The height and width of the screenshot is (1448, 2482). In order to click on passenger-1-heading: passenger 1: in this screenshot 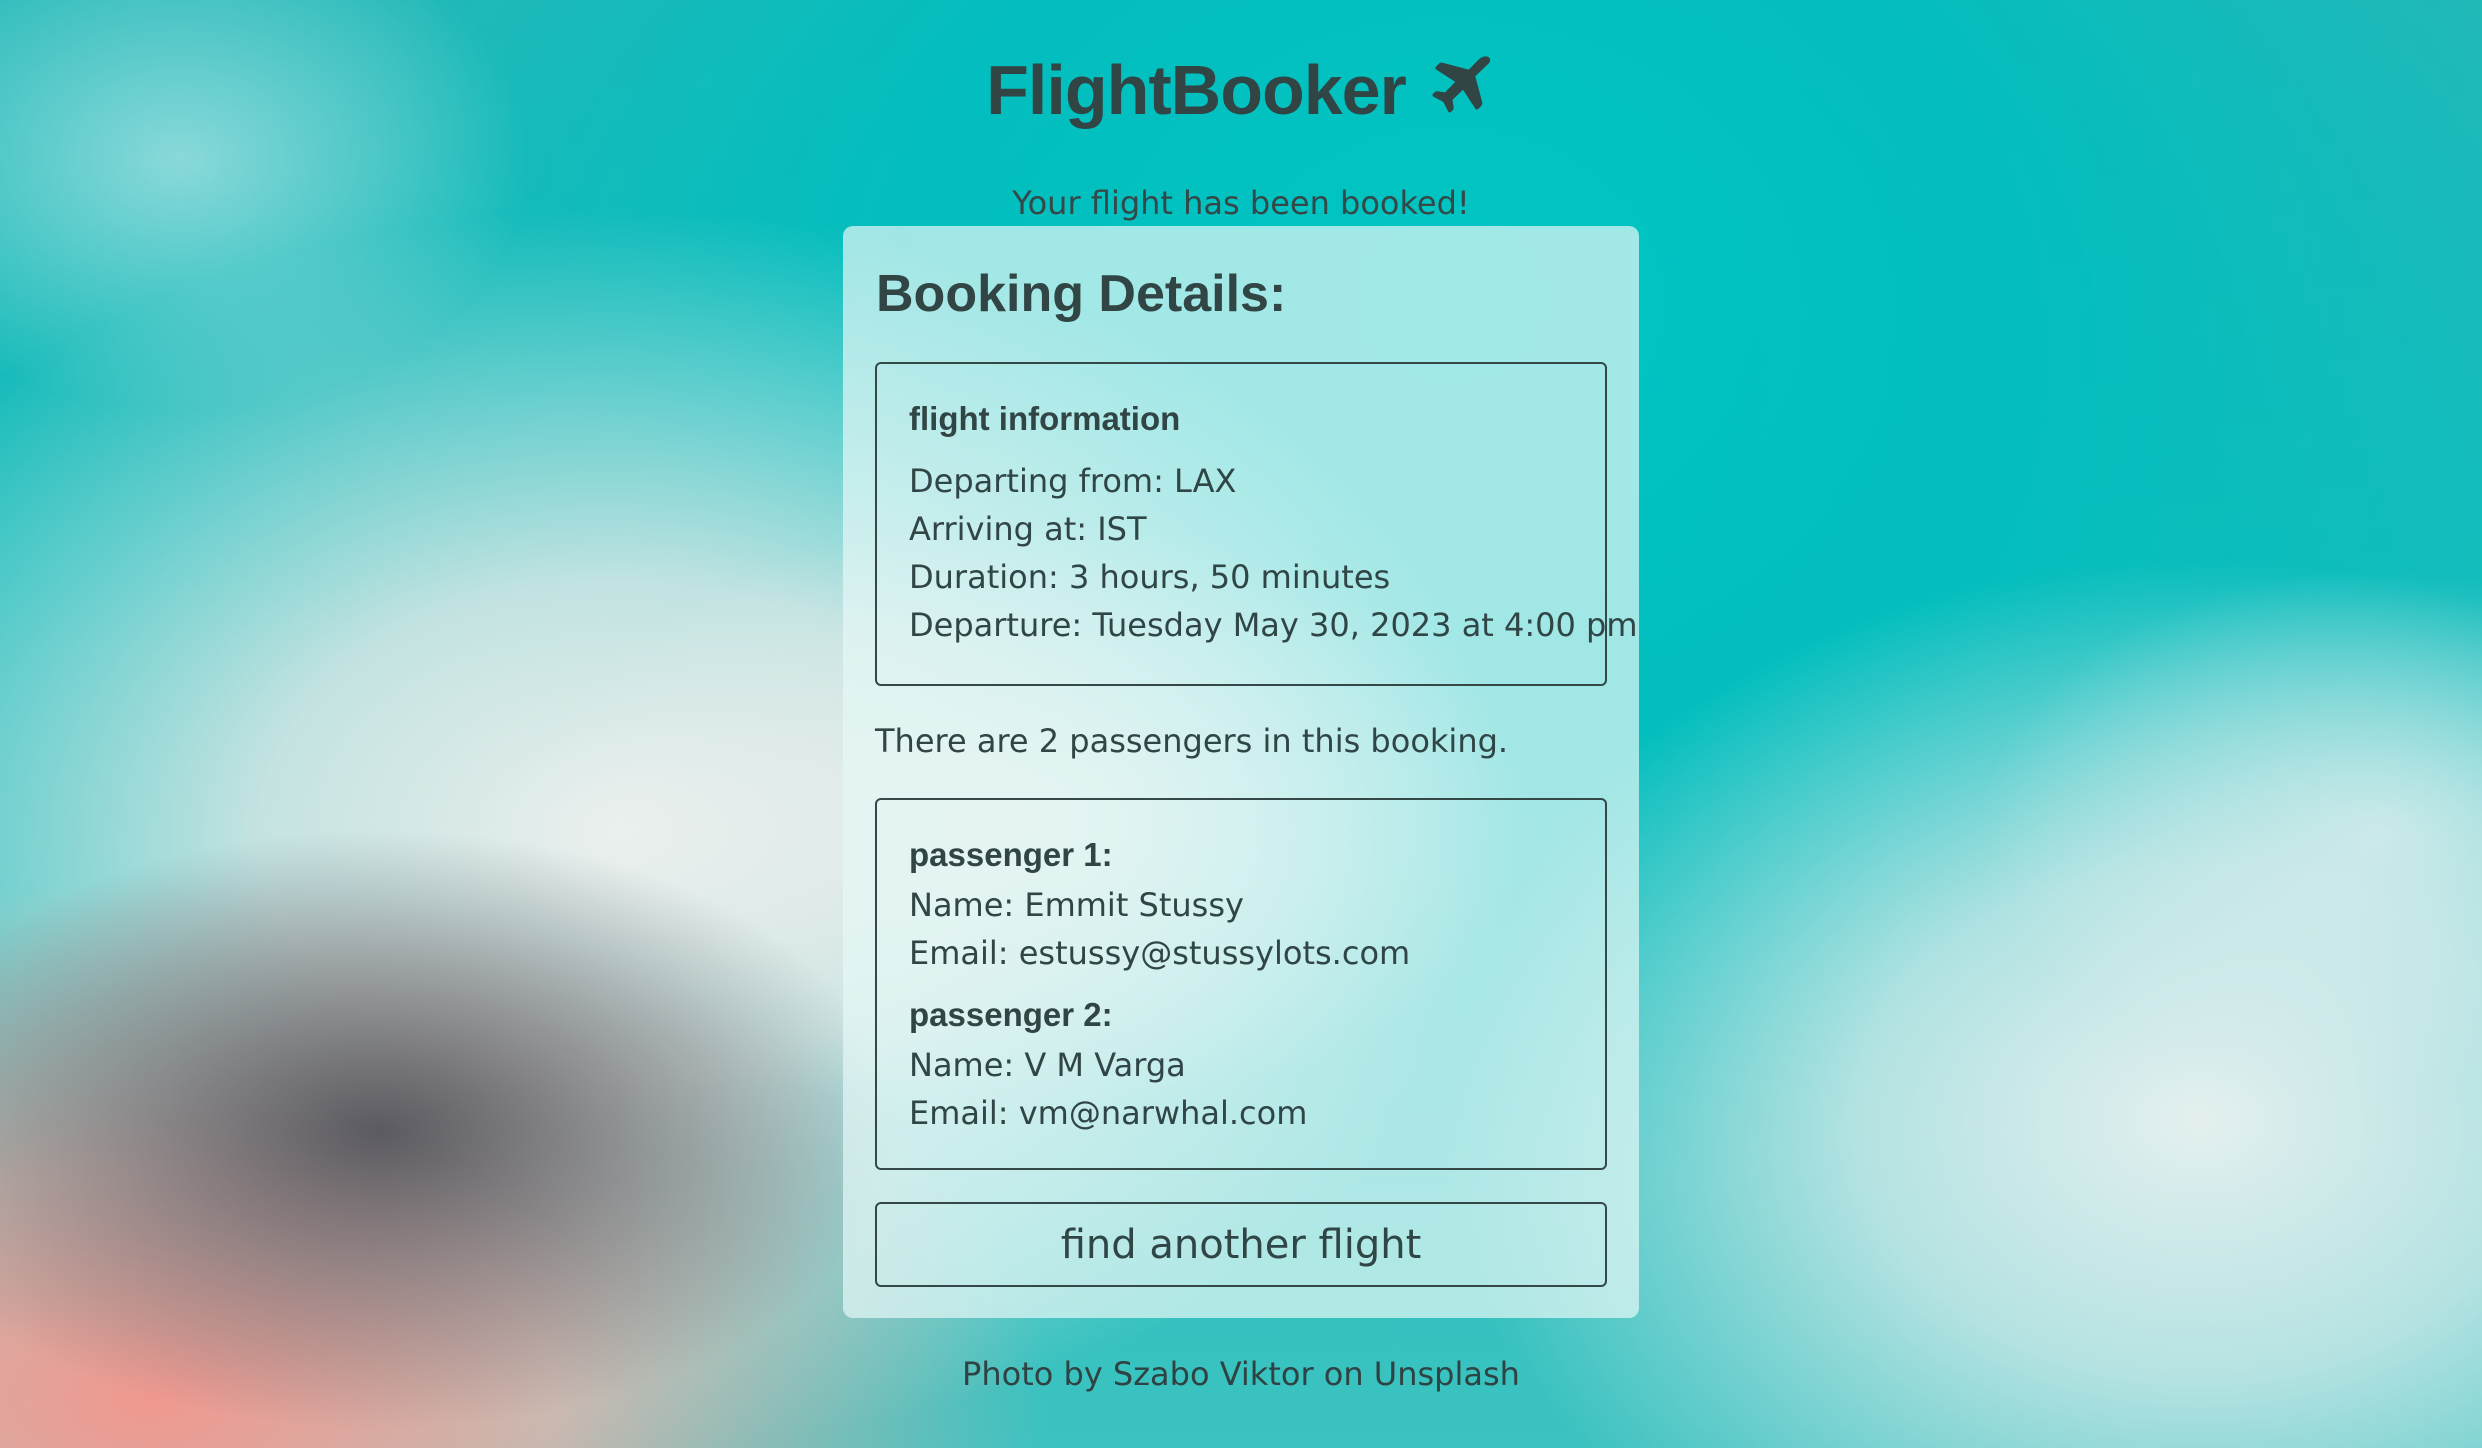, I will do `click(1011, 854)`.